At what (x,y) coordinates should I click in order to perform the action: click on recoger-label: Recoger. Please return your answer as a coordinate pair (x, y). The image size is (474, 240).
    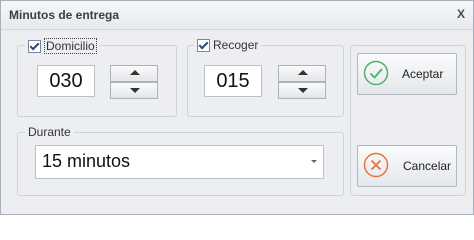
    Looking at the image, I should click on (236, 45).